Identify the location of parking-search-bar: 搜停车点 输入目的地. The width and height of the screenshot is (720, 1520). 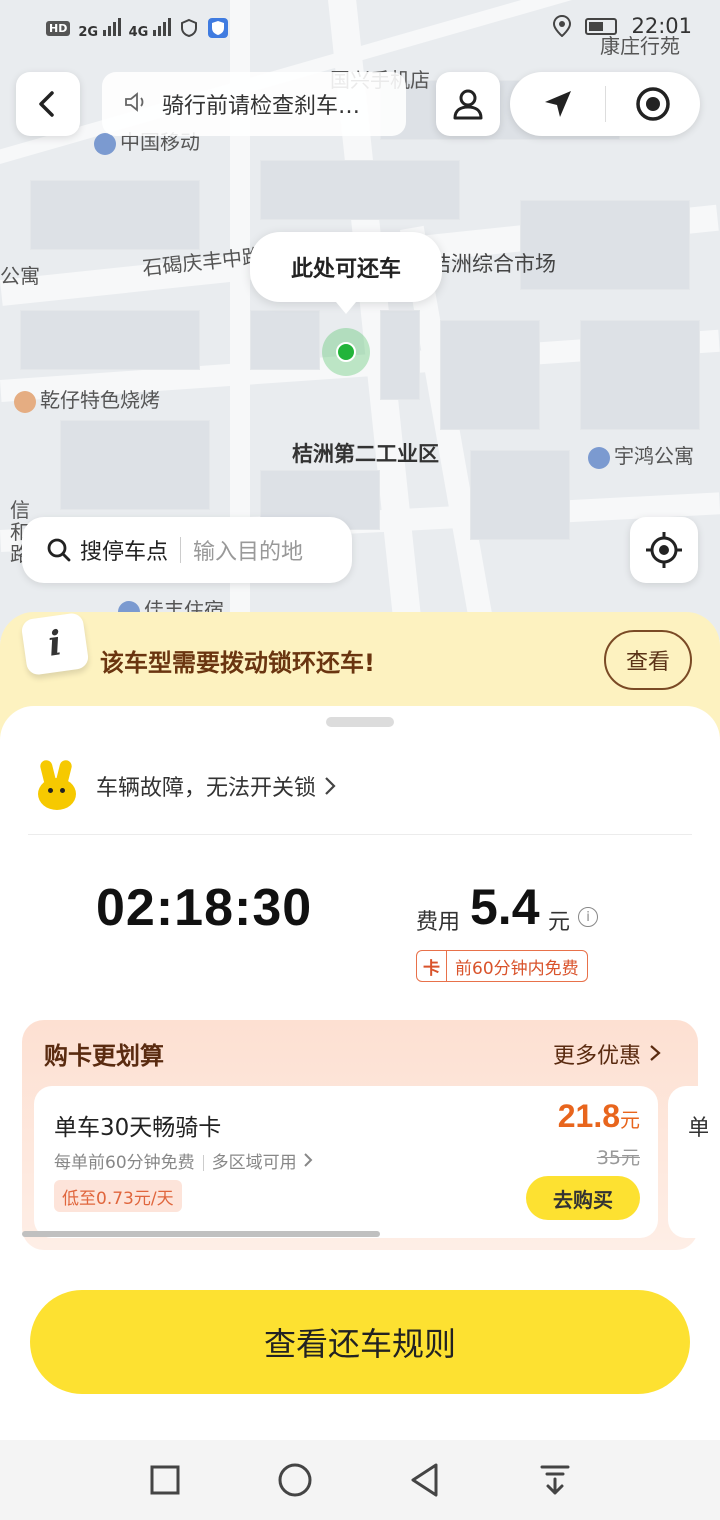
(187, 550).